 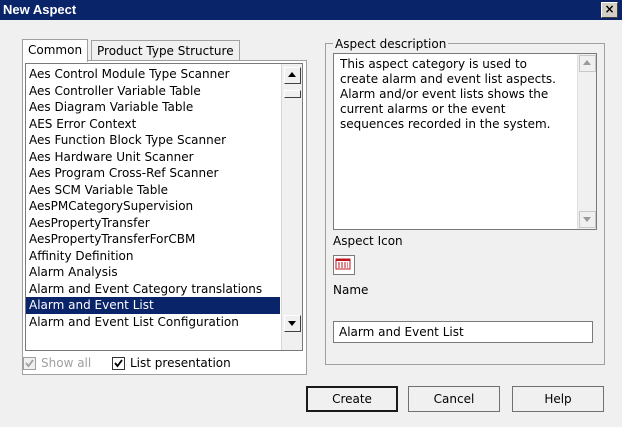 What do you see at coordinates (153, 239) in the screenshot?
I see `list-item: AesPropertyTransferForCBM` at bounding box center [153, 239].